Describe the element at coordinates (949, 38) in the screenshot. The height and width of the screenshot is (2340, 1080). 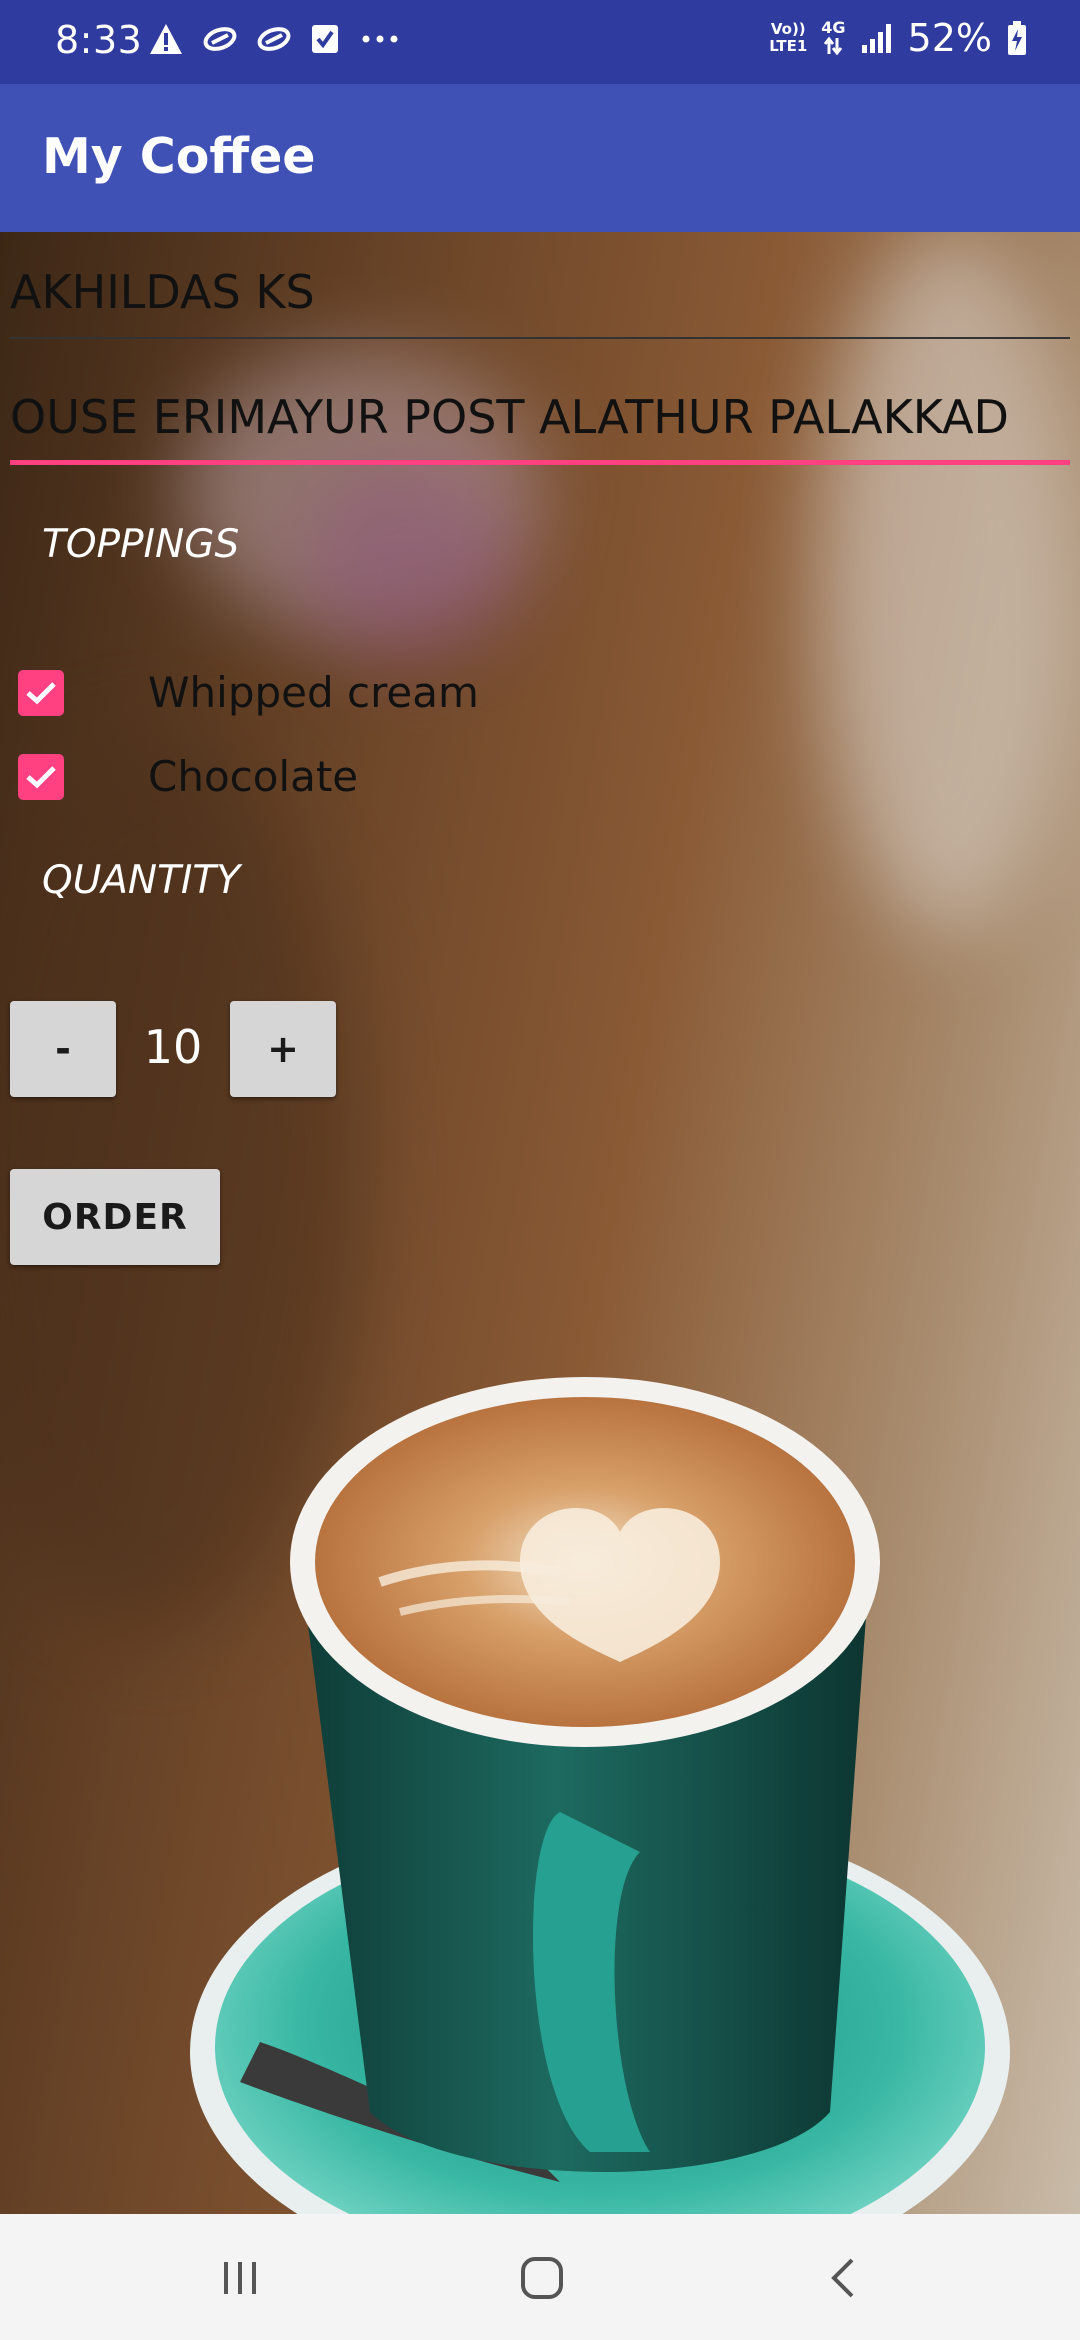
I see `battery-percent: 52%` at that location.